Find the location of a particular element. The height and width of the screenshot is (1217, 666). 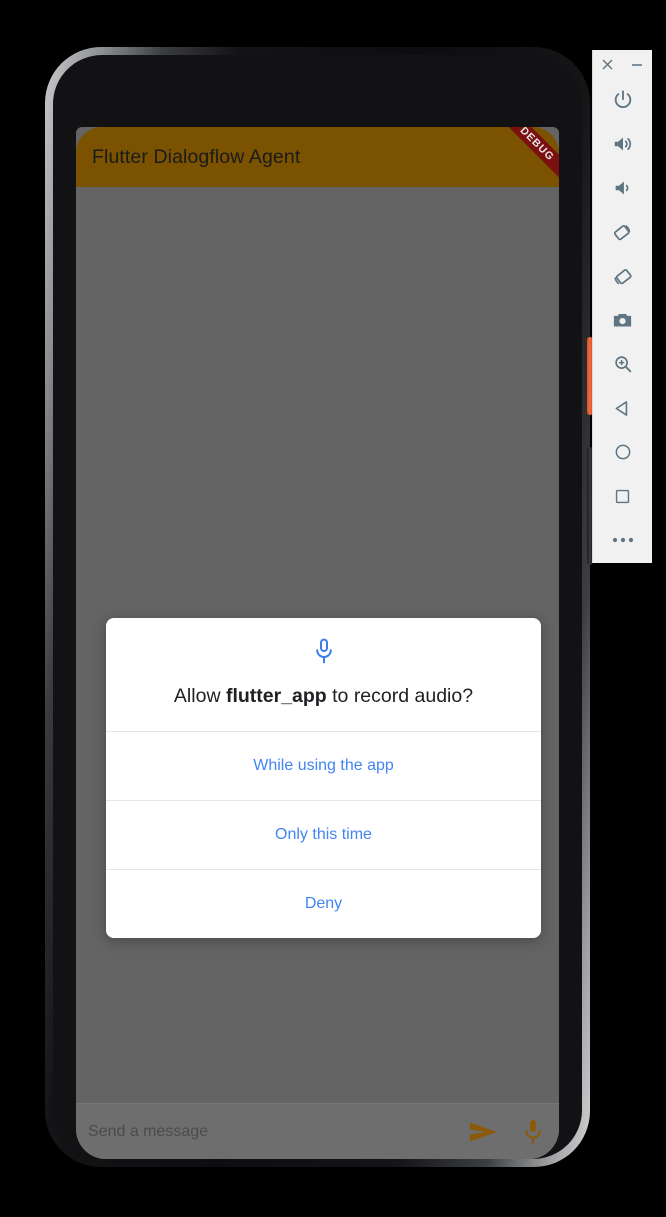

app-bar: Flutter Dialogflow Agent DEBUG is located at coordinates (317, 157).